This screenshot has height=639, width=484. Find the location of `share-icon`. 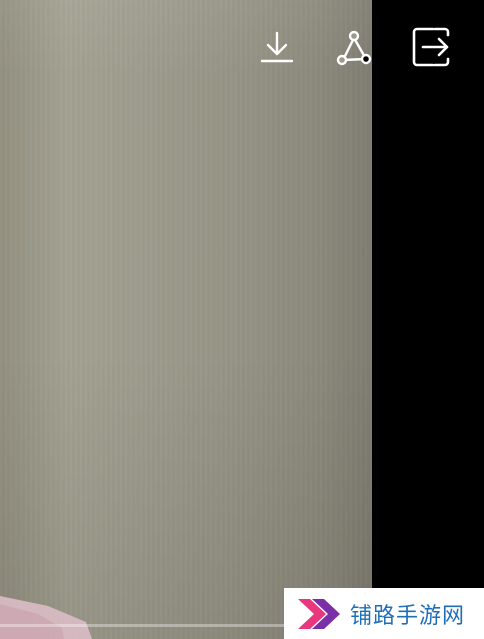

share-icon is located at coordinates (354, 48).